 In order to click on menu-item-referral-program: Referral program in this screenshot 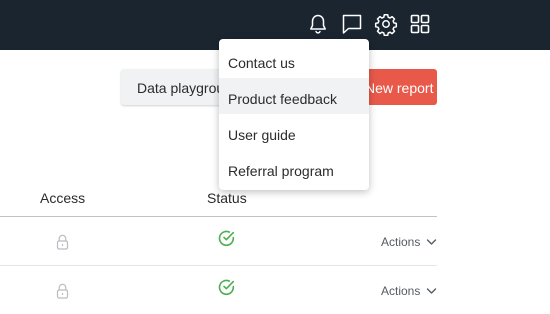, I will do `click(294, 168)`.